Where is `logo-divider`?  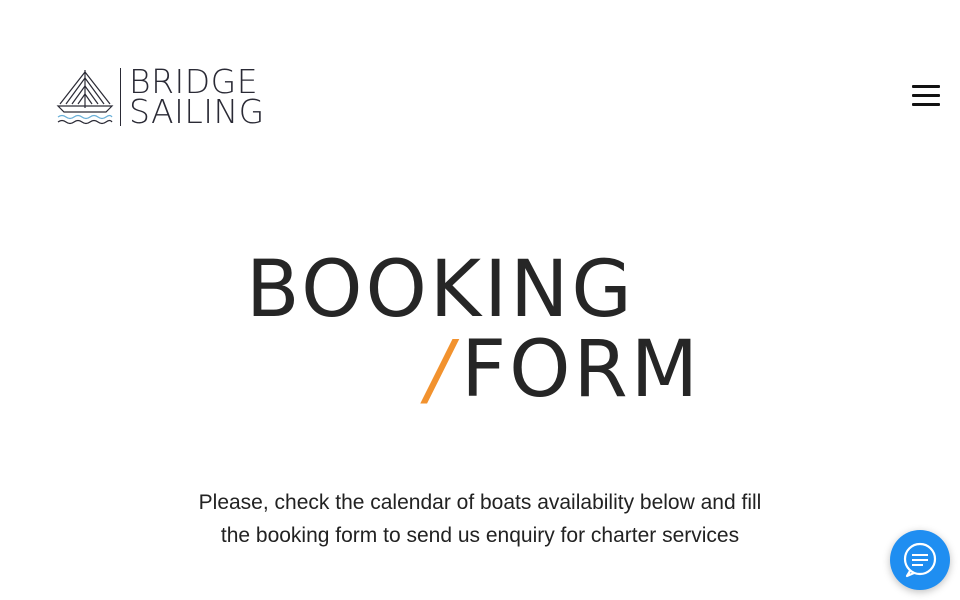
logo-divider is located at coordinates (120, 97).